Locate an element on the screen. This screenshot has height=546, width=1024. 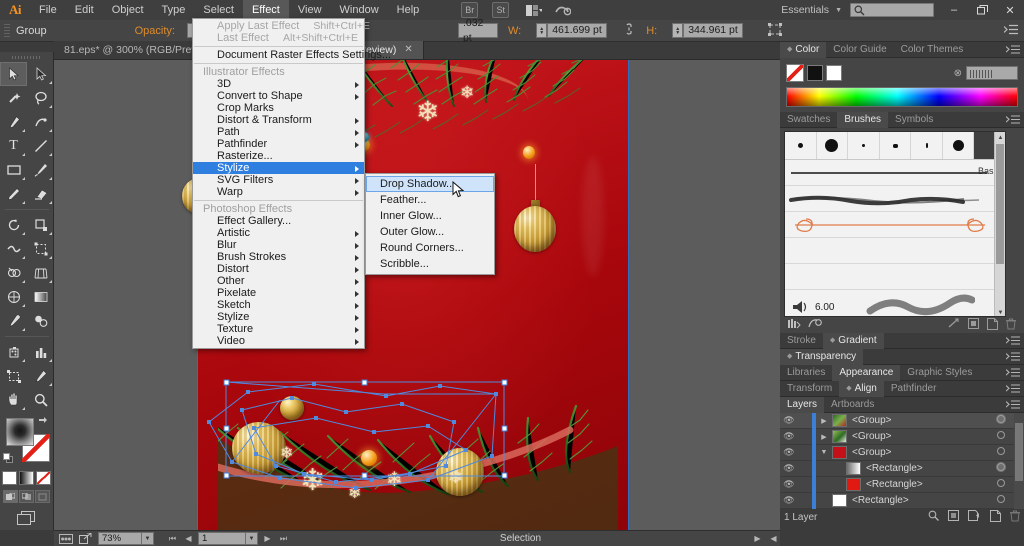
chain-link-icon is located at coordinates (629, 30).